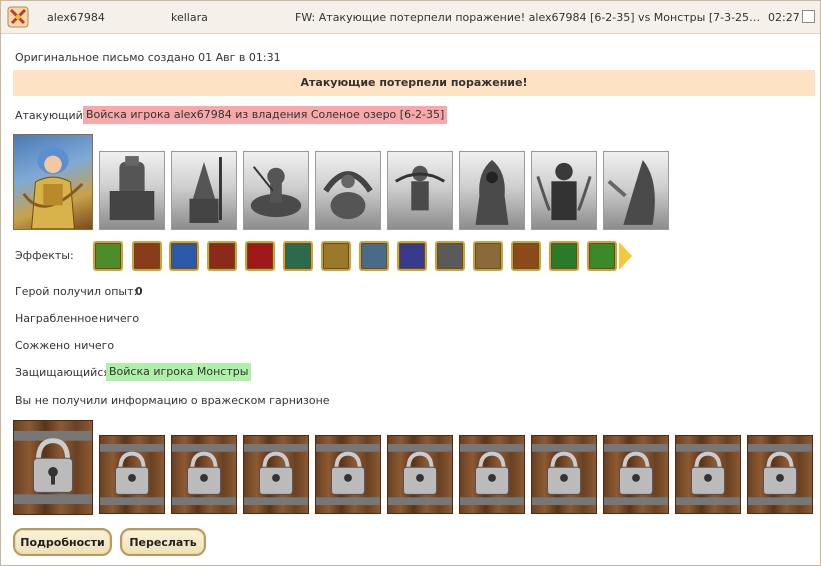  What do you see at coordinates (526, 256) in the screenshot?
I see `figure-icon` at bounding box center [526, 256].